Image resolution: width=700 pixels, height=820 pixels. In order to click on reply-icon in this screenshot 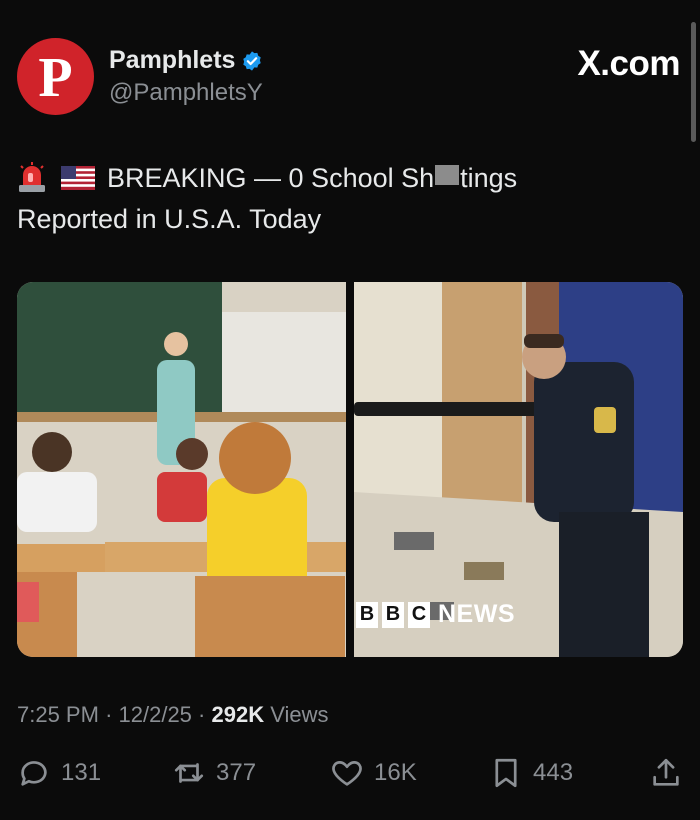, I will do `click(34, 773)`.